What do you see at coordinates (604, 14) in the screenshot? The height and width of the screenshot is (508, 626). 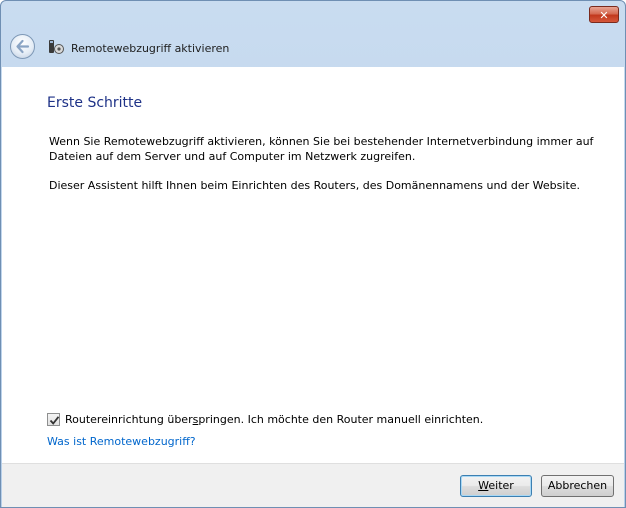 I see `close-button: ✕` at bounding box center [604, 14].